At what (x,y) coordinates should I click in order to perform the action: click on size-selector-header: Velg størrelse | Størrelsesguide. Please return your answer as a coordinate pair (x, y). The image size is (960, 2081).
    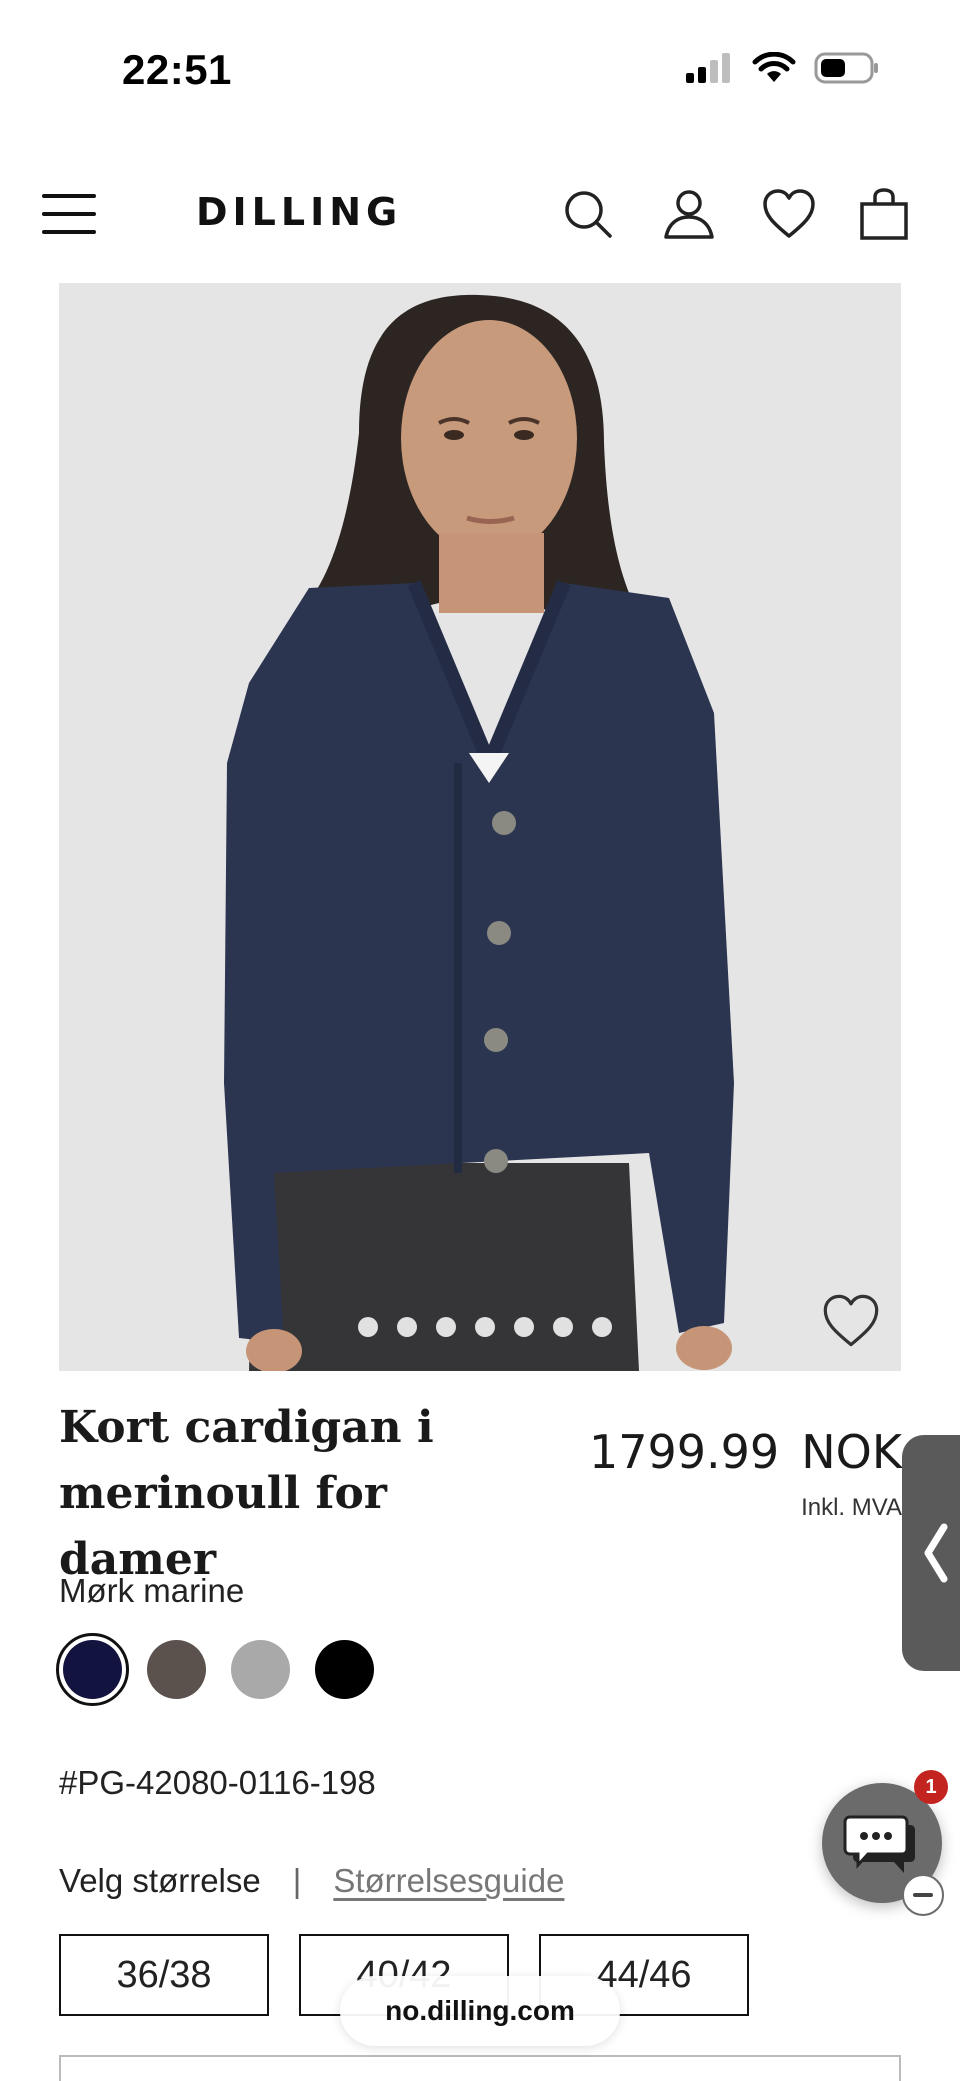
    Looking at the image, I should click on (311, 1881).